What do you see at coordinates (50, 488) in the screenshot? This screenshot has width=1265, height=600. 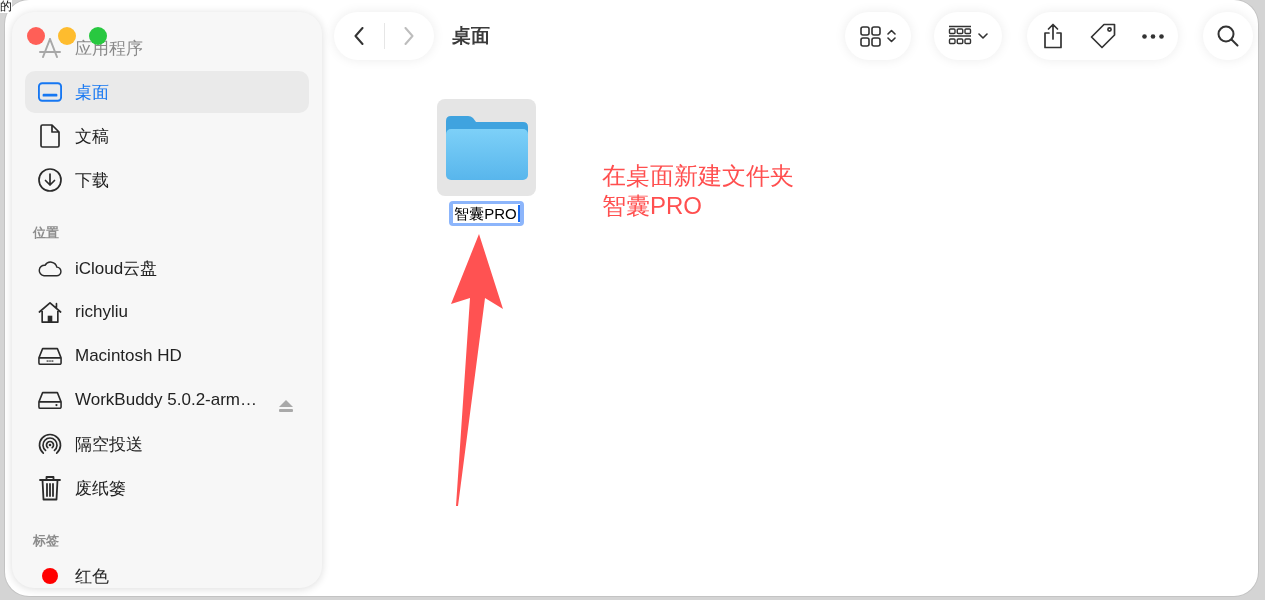 I see `trash-icon` at bounding box center [50, 488].